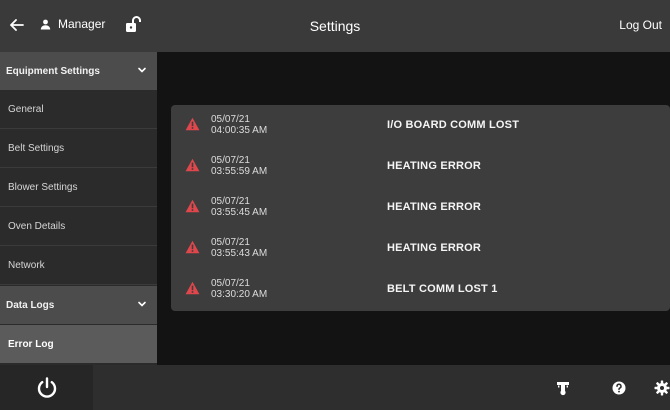  I want to click on unlocked-padlock-icon, so click(133, 24).